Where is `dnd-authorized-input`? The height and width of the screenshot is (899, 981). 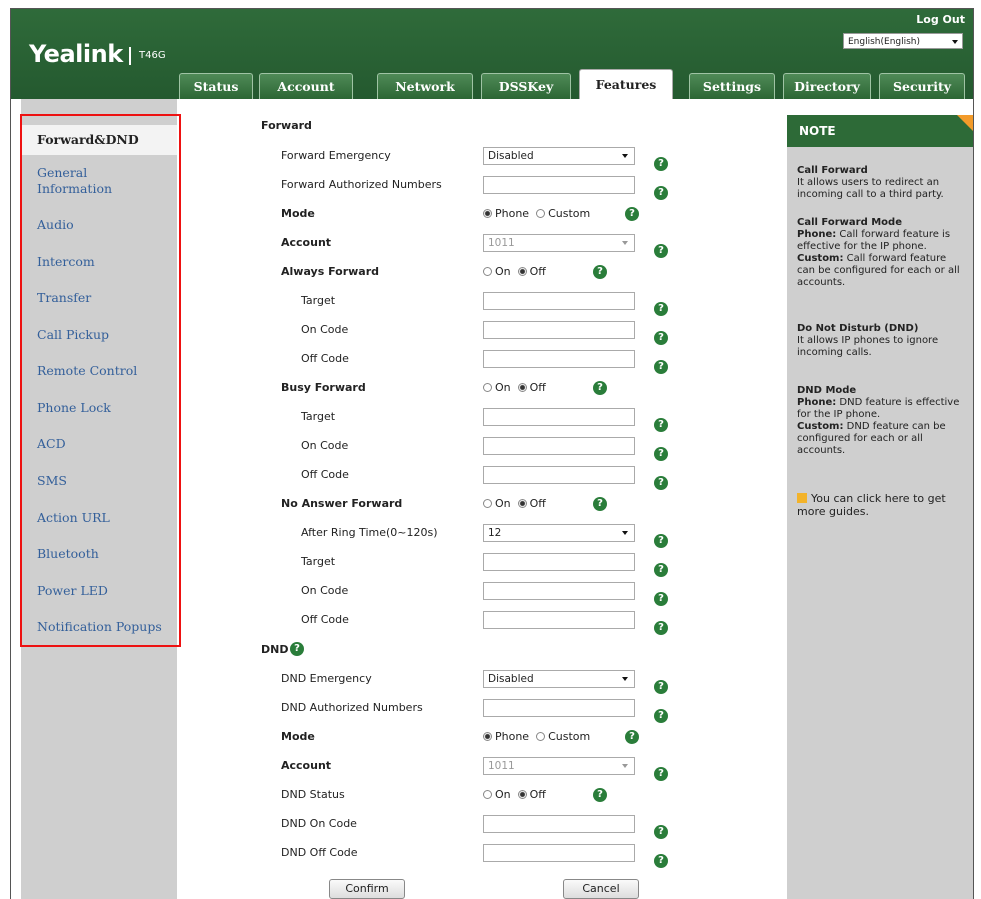 dnd-authorized-input is located at coordinates (559, 708).